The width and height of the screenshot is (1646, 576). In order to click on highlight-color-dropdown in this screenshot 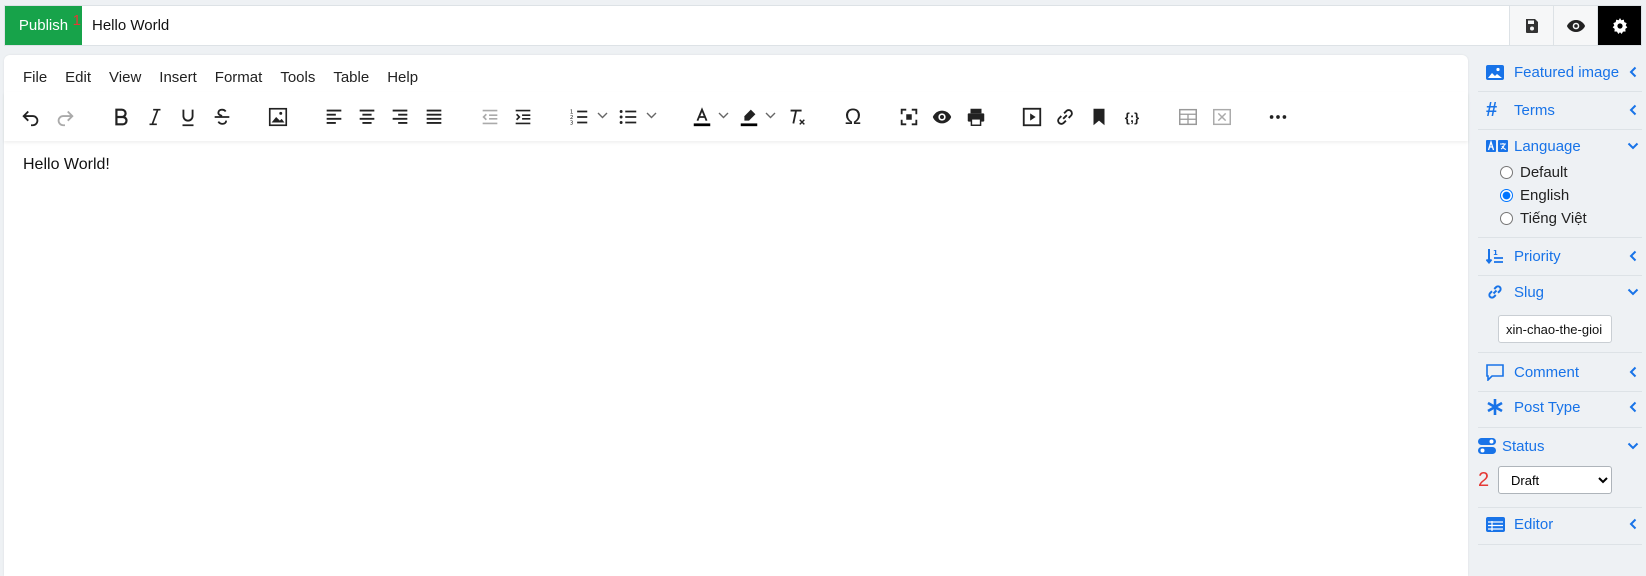, I will do `click(770, 115)`.